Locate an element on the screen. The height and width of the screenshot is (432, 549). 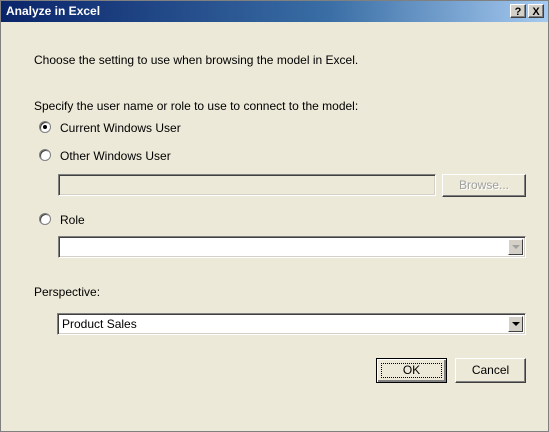
other-user-label: Other Windows User is located at coordinates (115, 156).